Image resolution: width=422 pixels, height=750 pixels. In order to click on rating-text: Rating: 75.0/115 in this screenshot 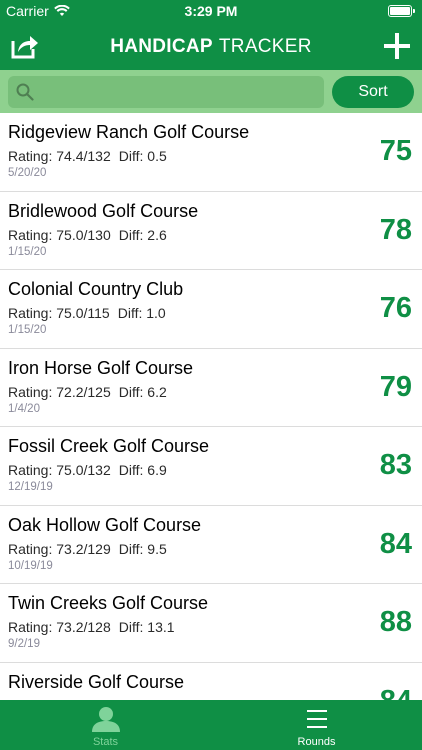, I will do `click(59, 313)`.